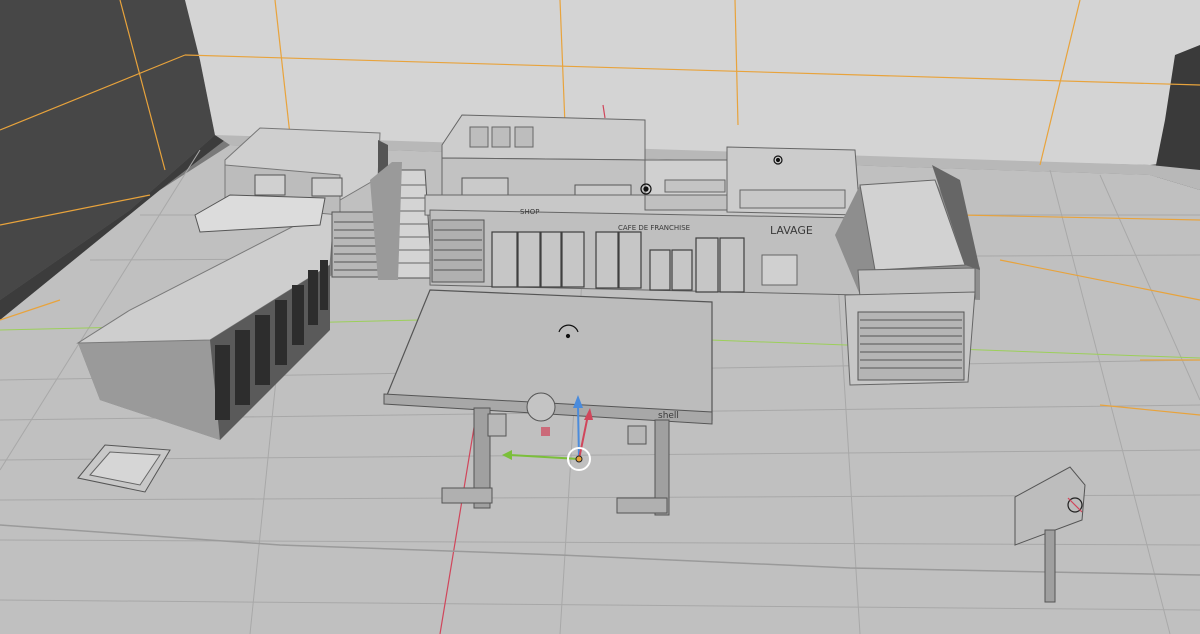 The image size is (1200, 634). What do you see at coordinates (545, 431) in the screenshot?
I see `gizmo-xy-plane` at bounding box center [545, 431].